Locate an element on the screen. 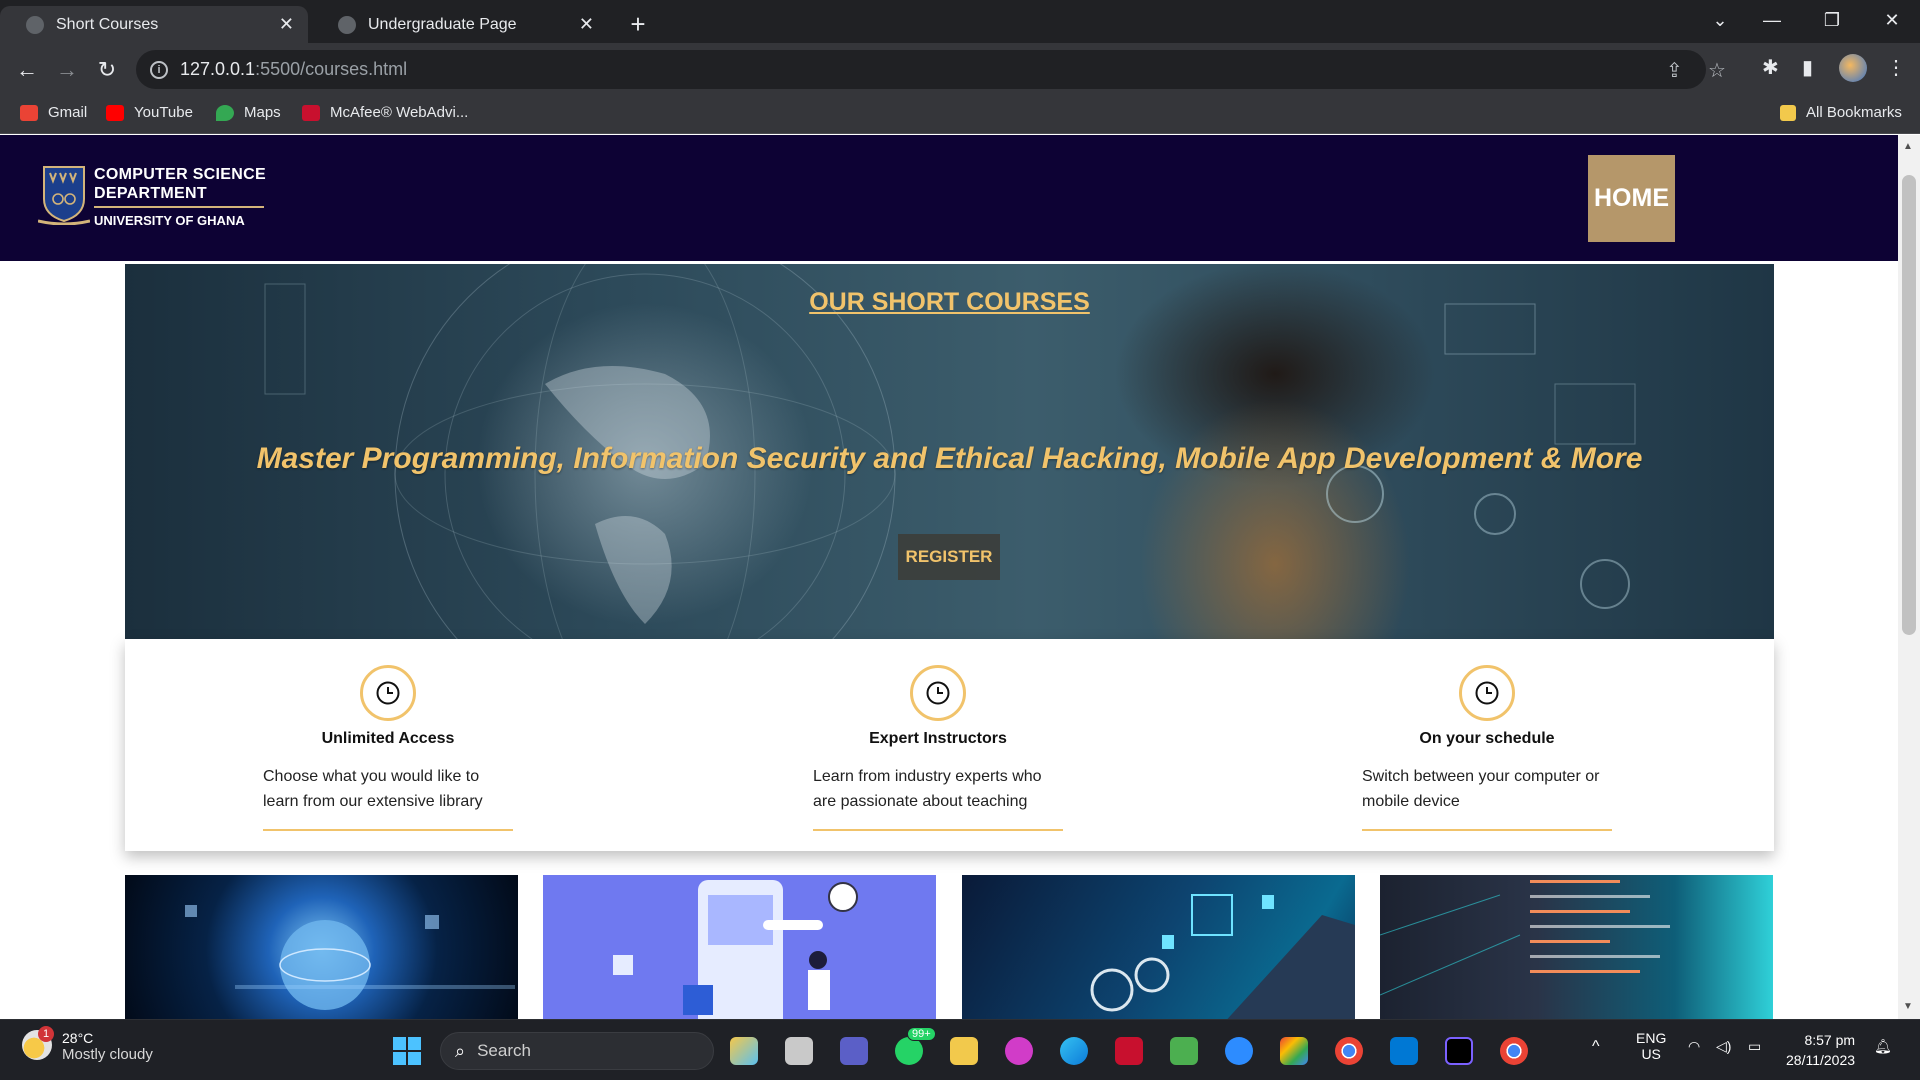 This screenshot has height=1080, width=1920. tab-undergraduate-page: Undergraduate Page ✕ is located at coordinates (460, 24).